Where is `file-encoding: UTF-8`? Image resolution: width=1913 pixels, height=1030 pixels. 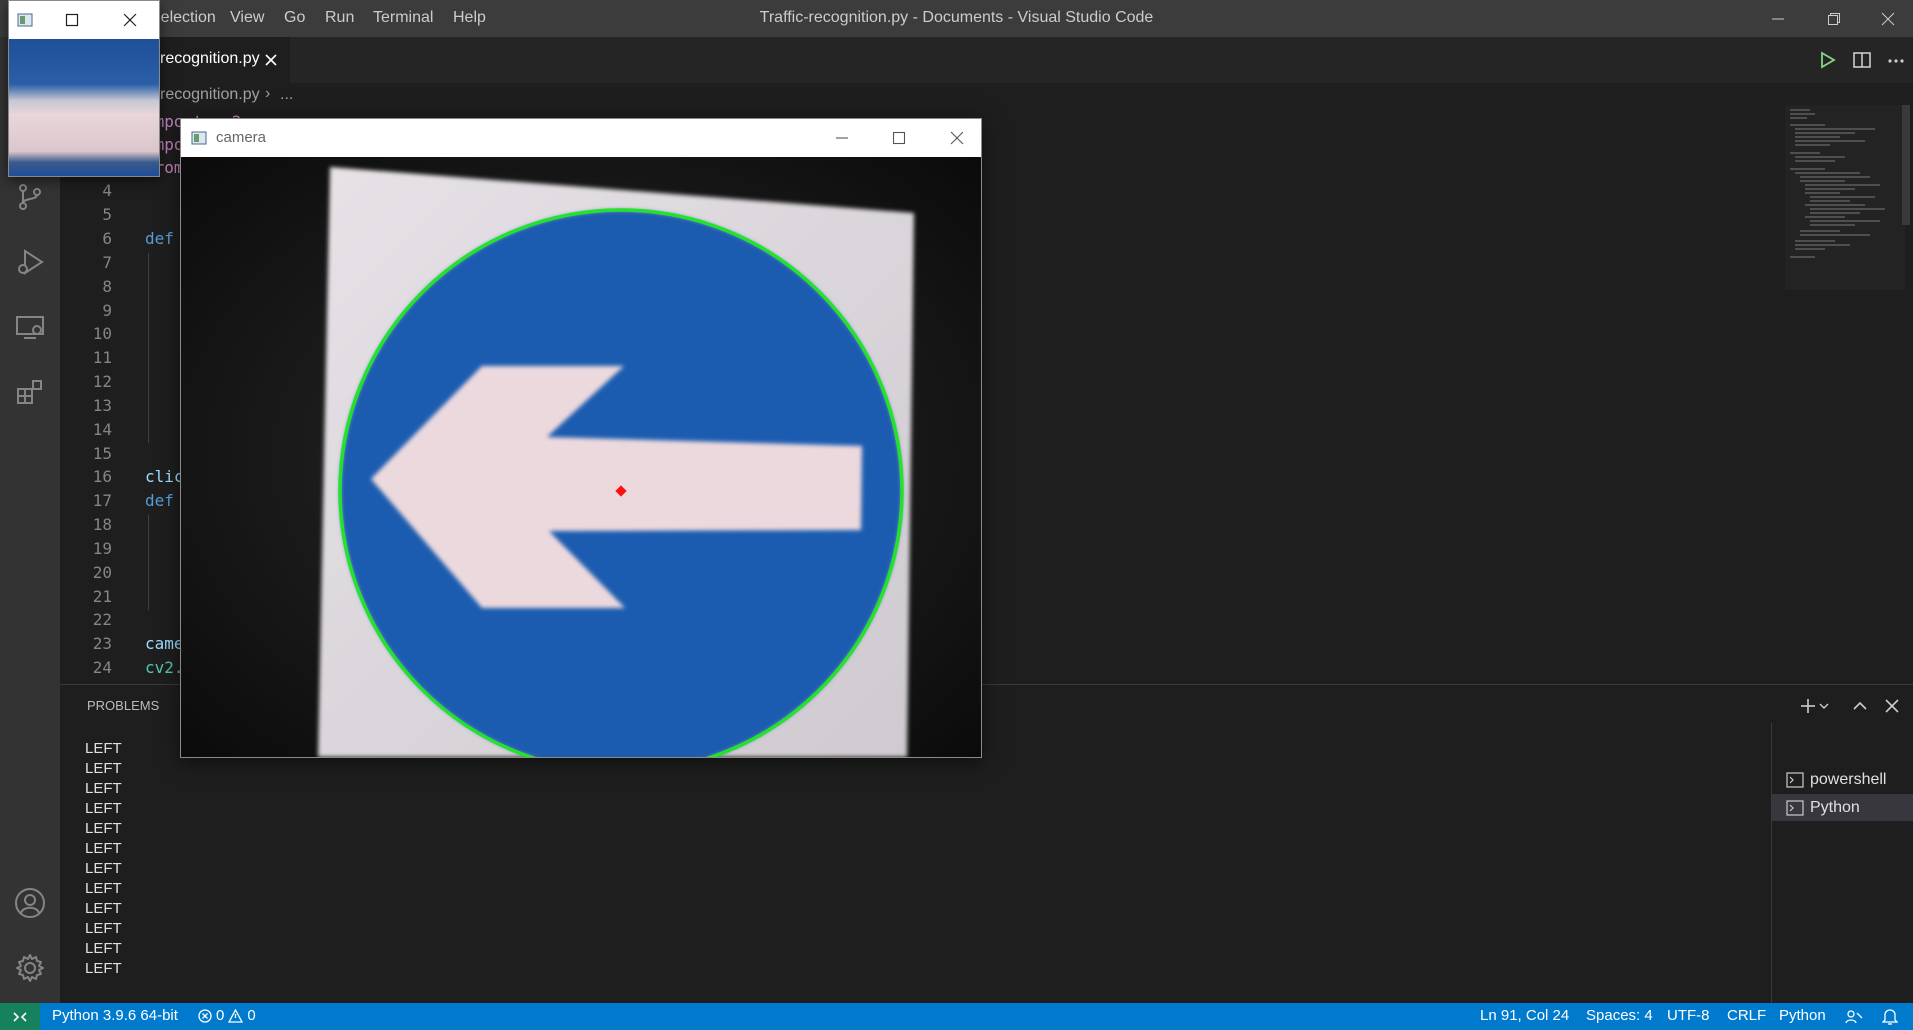 file-encoding: UTF-8 is located at coordinates (1688, 1015).